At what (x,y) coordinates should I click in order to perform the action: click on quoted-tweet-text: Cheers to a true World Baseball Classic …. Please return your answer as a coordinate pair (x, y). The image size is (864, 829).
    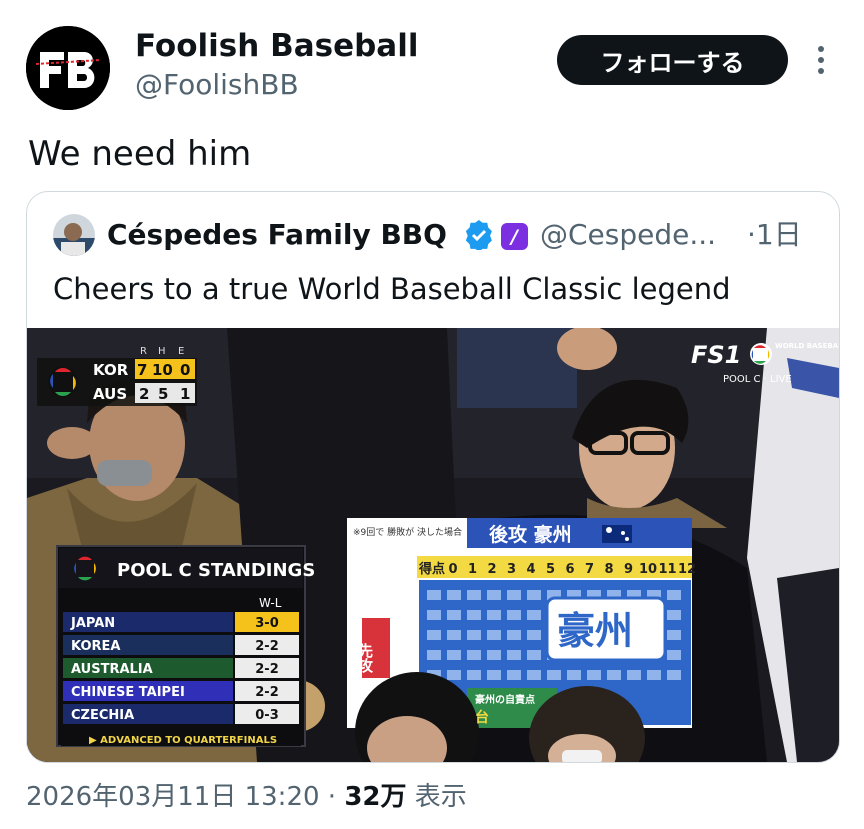
    Looking at the image, I should click on (392, 289).